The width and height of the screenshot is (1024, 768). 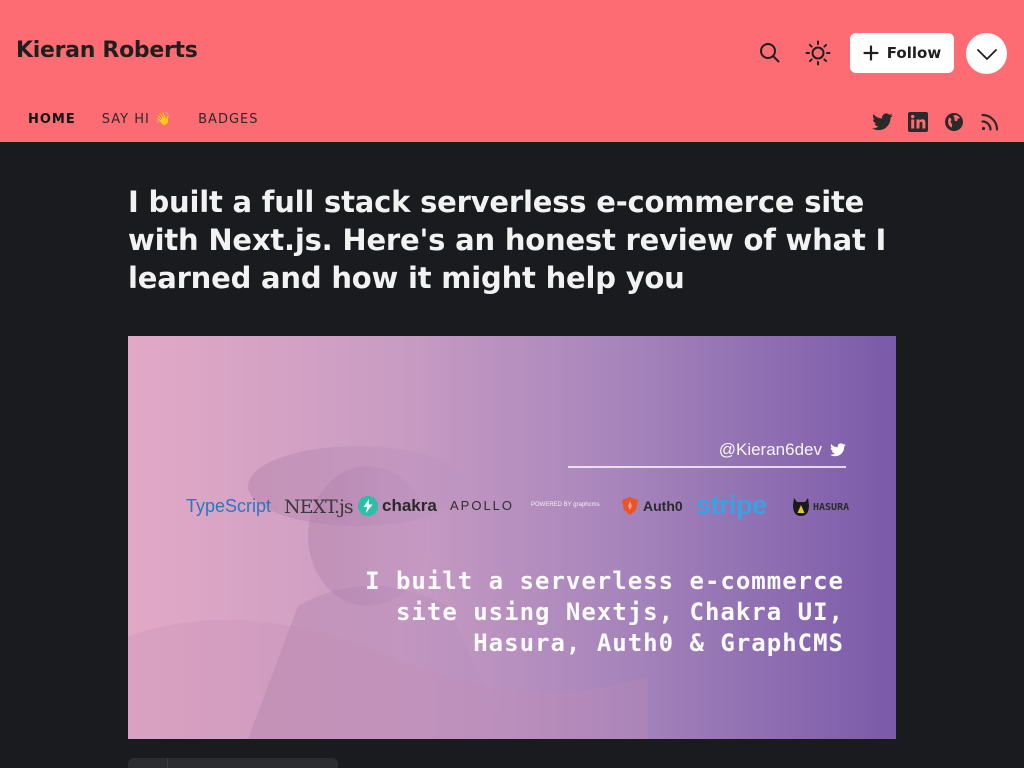 I want to click on nextjs-logo: NEXT.js, so click(x=319, y=507).